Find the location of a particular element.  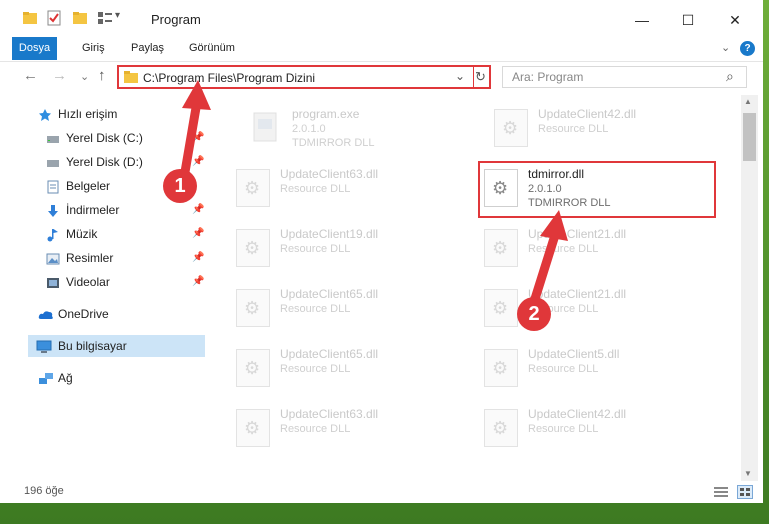

scroll-down-icon: ▼ is located at coordinates (748, 473).